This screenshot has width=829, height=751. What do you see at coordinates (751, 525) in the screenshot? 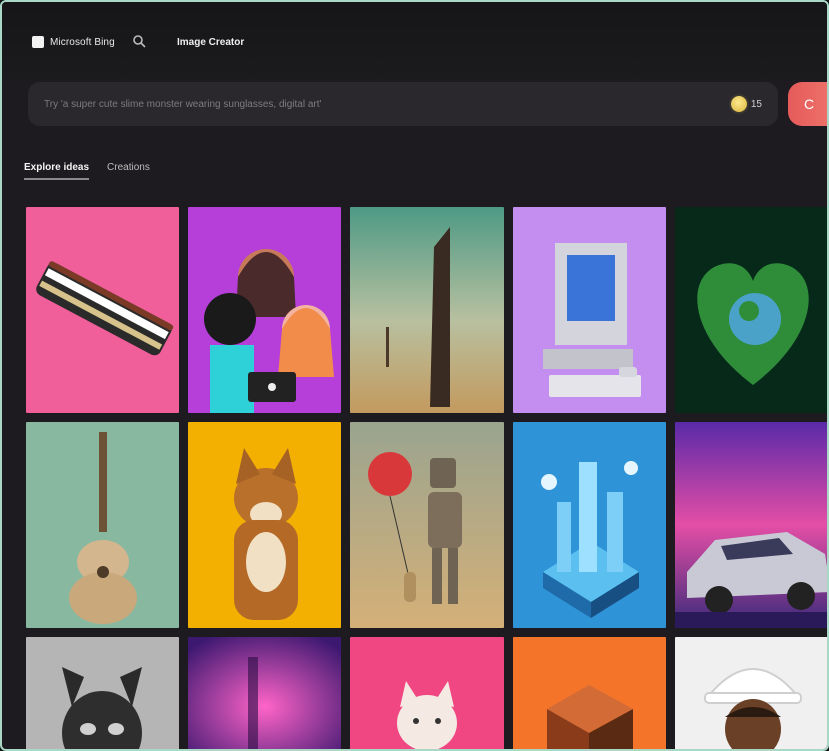
I see `gallery-tile-retro-car` at bounding box center [751, 525].